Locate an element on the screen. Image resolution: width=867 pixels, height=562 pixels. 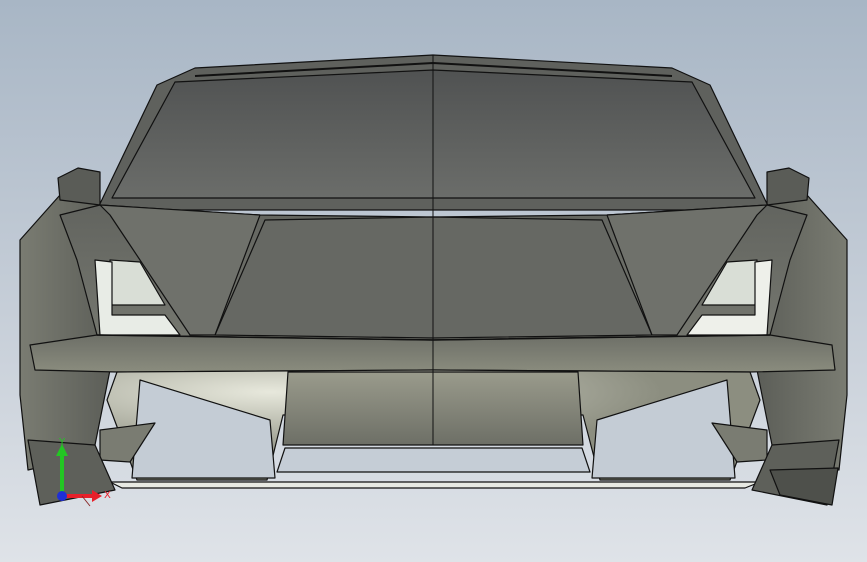
x-axis-arrow is located at coordinates (97, 496).